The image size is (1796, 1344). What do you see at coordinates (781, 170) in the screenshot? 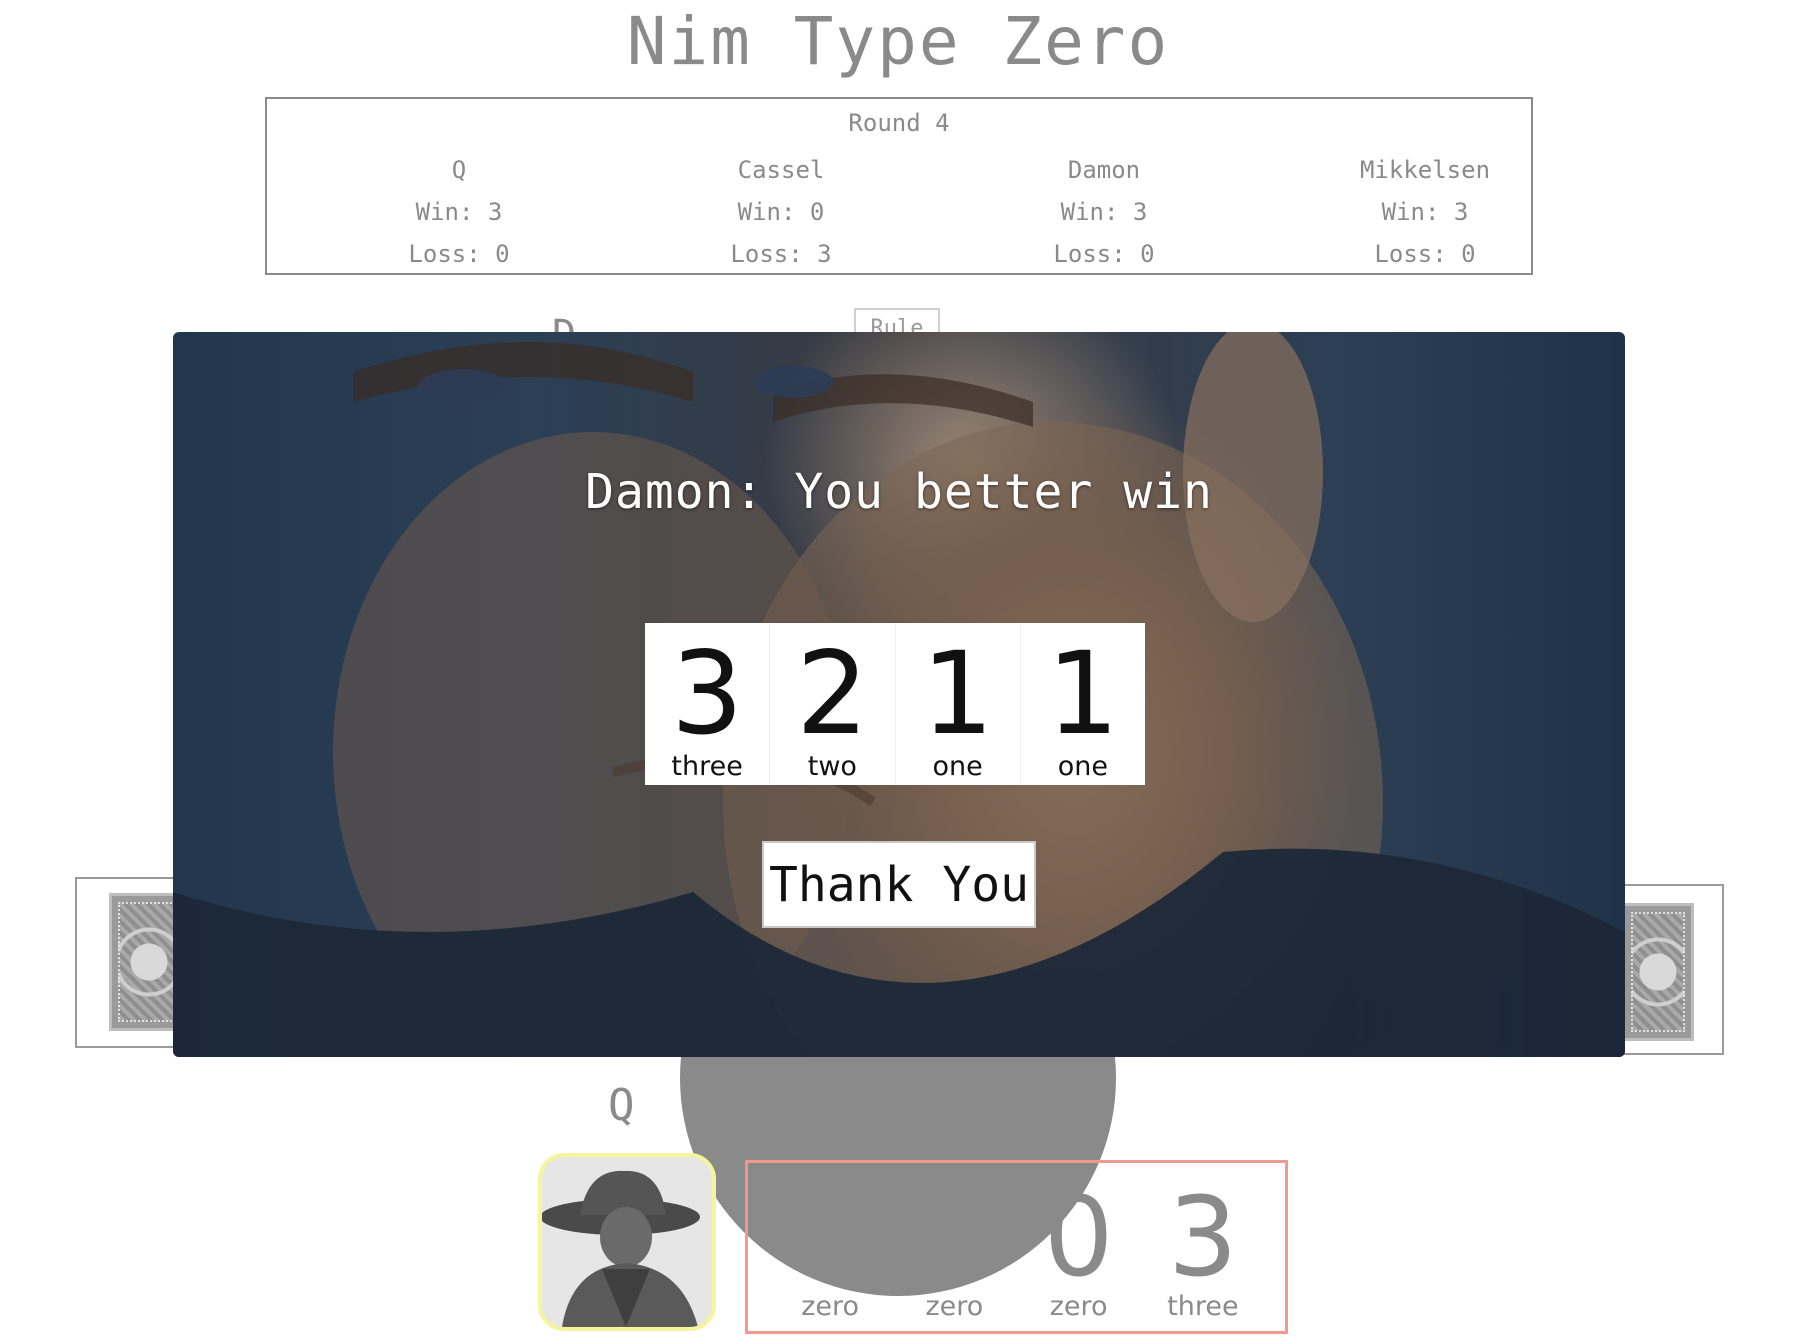
I see `player-name: Cassel` at bounding box center [781, 170].